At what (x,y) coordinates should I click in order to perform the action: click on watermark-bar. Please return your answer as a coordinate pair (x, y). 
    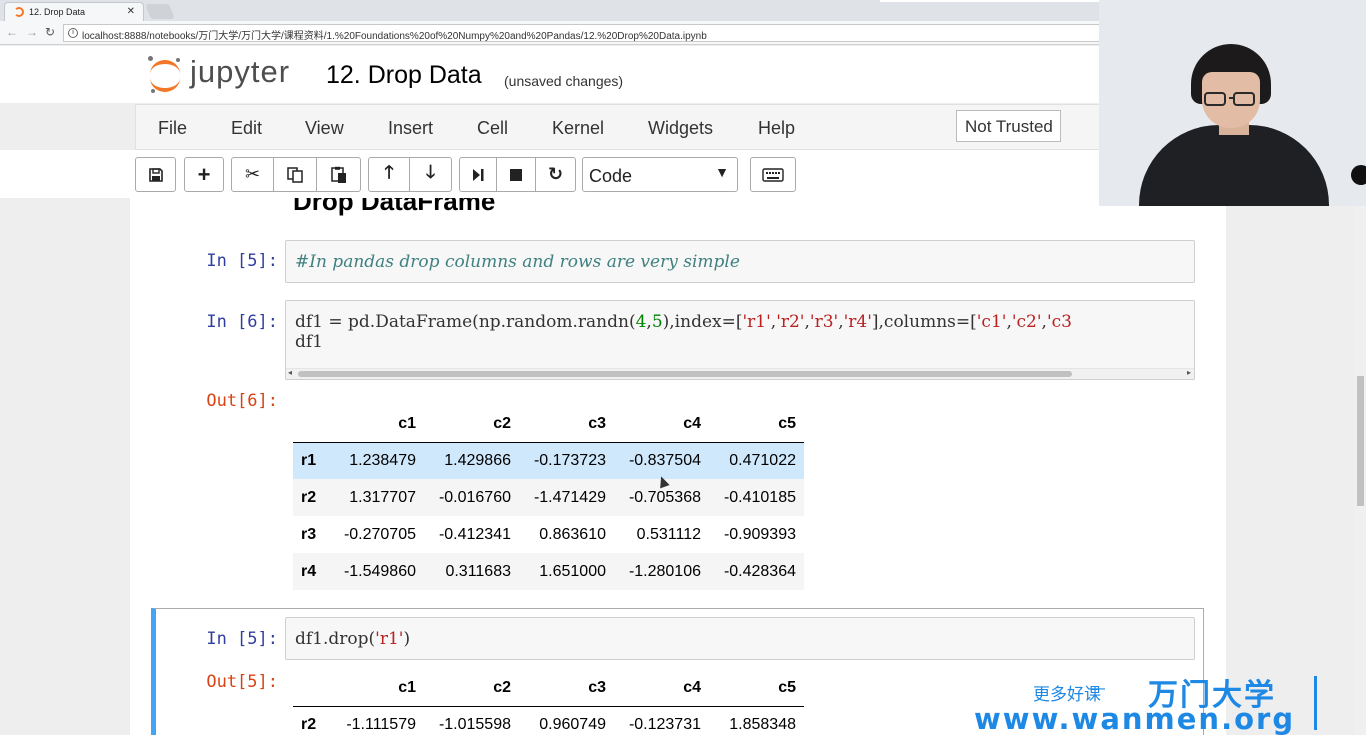
    Looking at the image, I should click on (1315, 703).